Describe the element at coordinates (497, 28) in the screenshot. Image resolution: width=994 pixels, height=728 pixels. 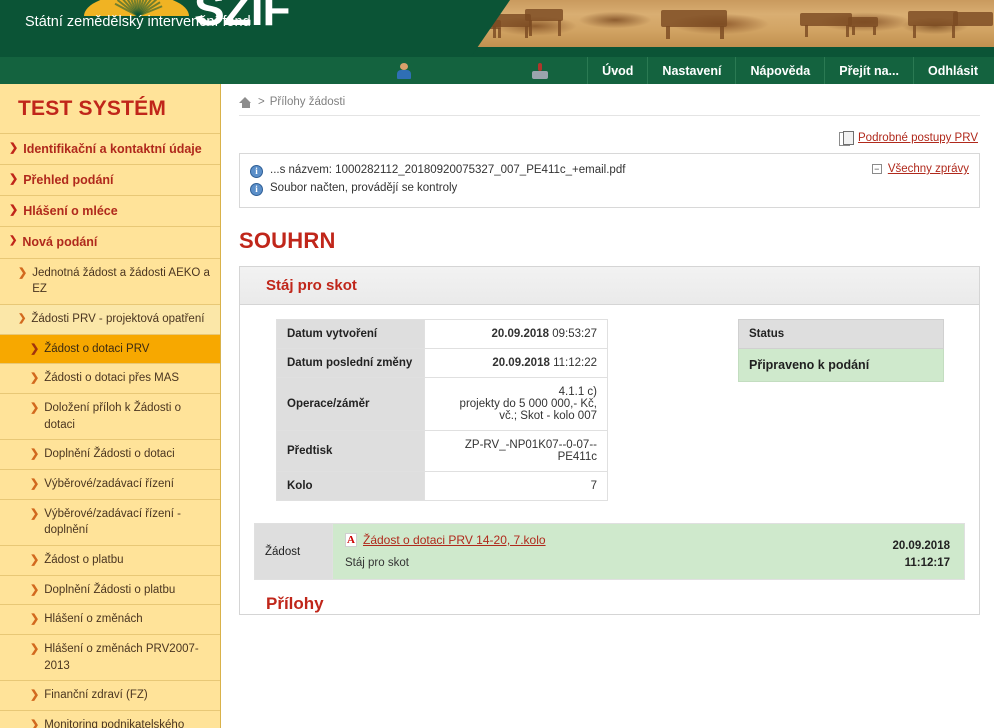
I see `site-banner: SZIF Státní zemědělský intervenční fond` at that location.